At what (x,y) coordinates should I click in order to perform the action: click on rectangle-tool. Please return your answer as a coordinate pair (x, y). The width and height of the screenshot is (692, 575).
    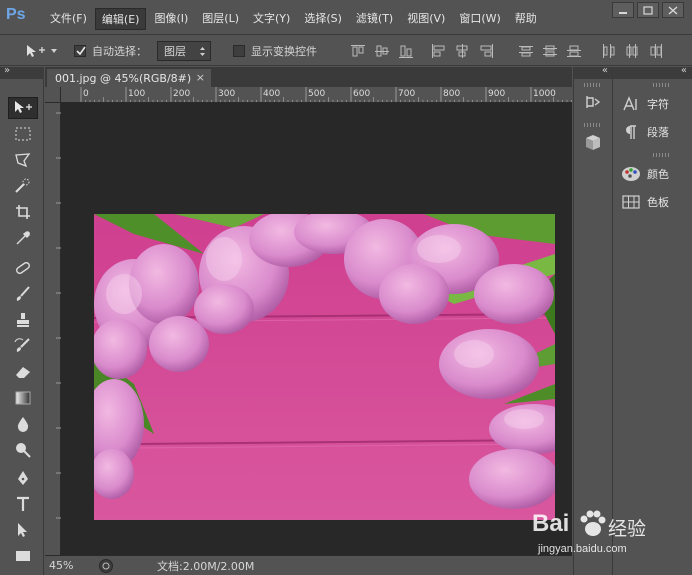
    Looking at the image, I should click on (23, 556).